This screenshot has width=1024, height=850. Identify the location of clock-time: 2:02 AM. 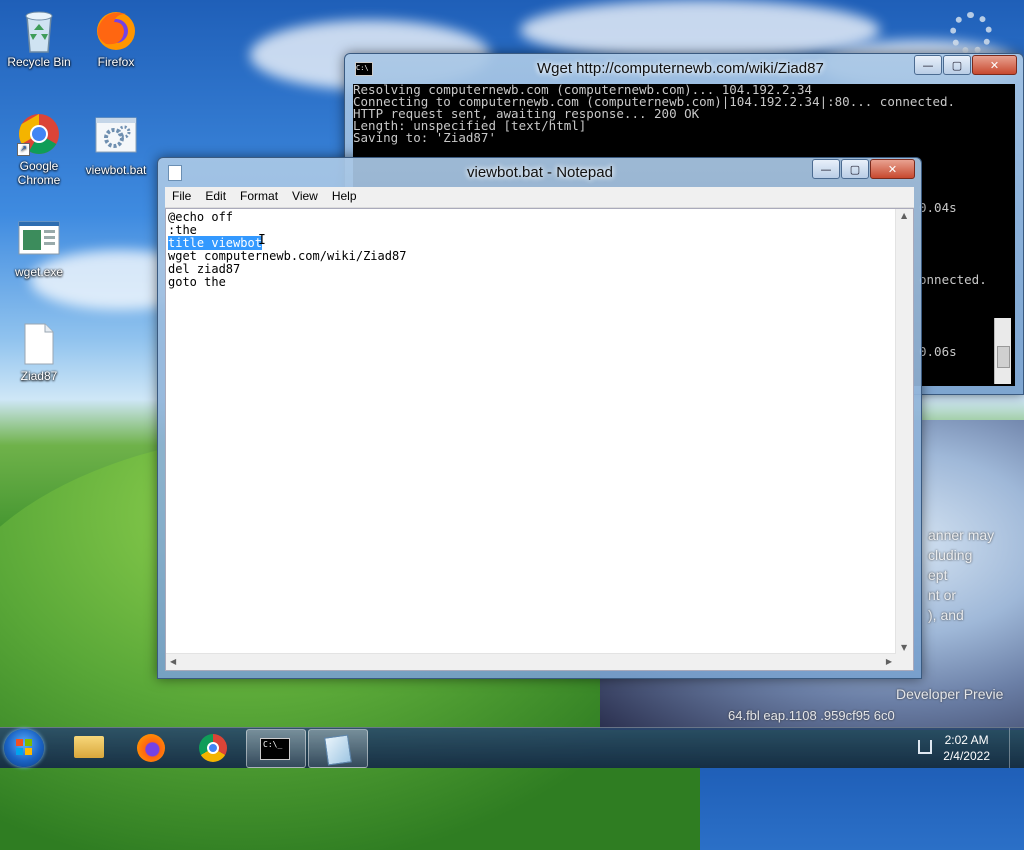
(966, 740).